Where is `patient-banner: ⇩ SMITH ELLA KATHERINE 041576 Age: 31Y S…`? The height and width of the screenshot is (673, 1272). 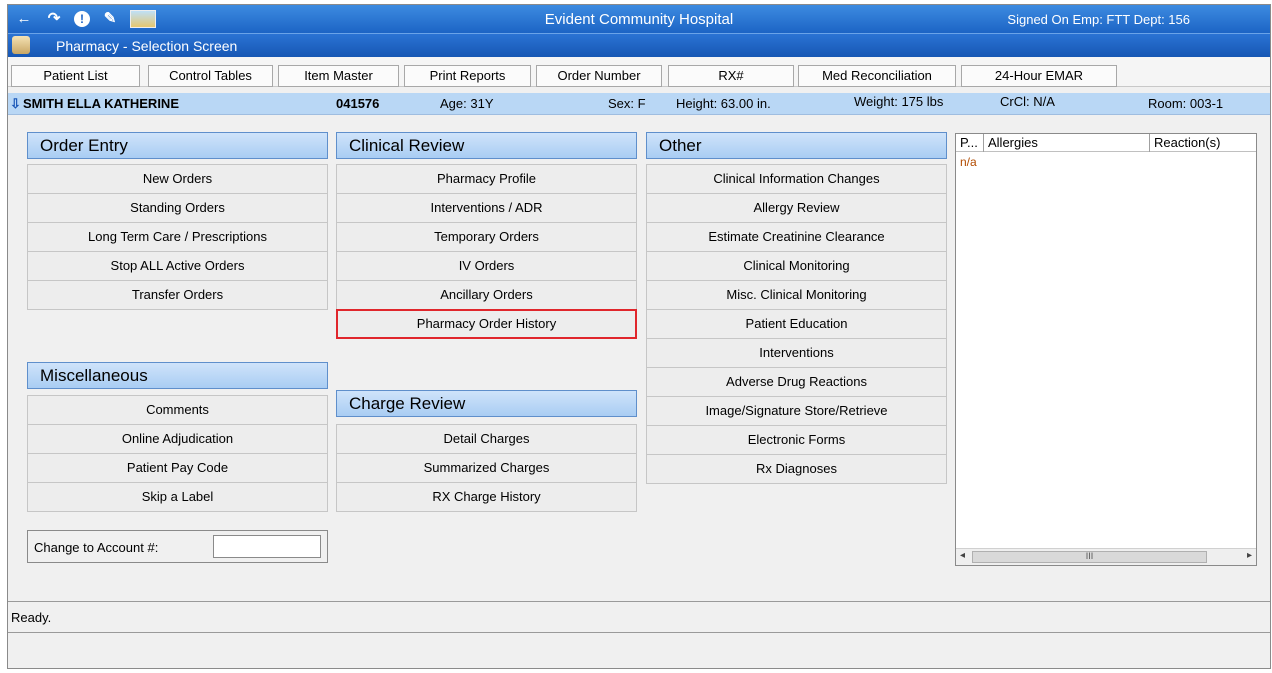
patient-banner: ⇩ SMITH ELLA KATHERINE 041576 Age: 31Y S… is located at coordinates (639, 104).